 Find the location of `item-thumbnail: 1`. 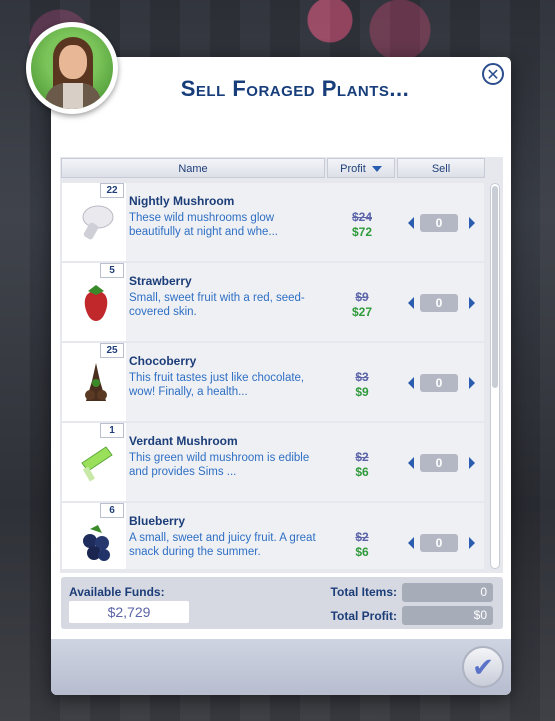

item-thumbnail: 1 is located at coordinates (94, 462).